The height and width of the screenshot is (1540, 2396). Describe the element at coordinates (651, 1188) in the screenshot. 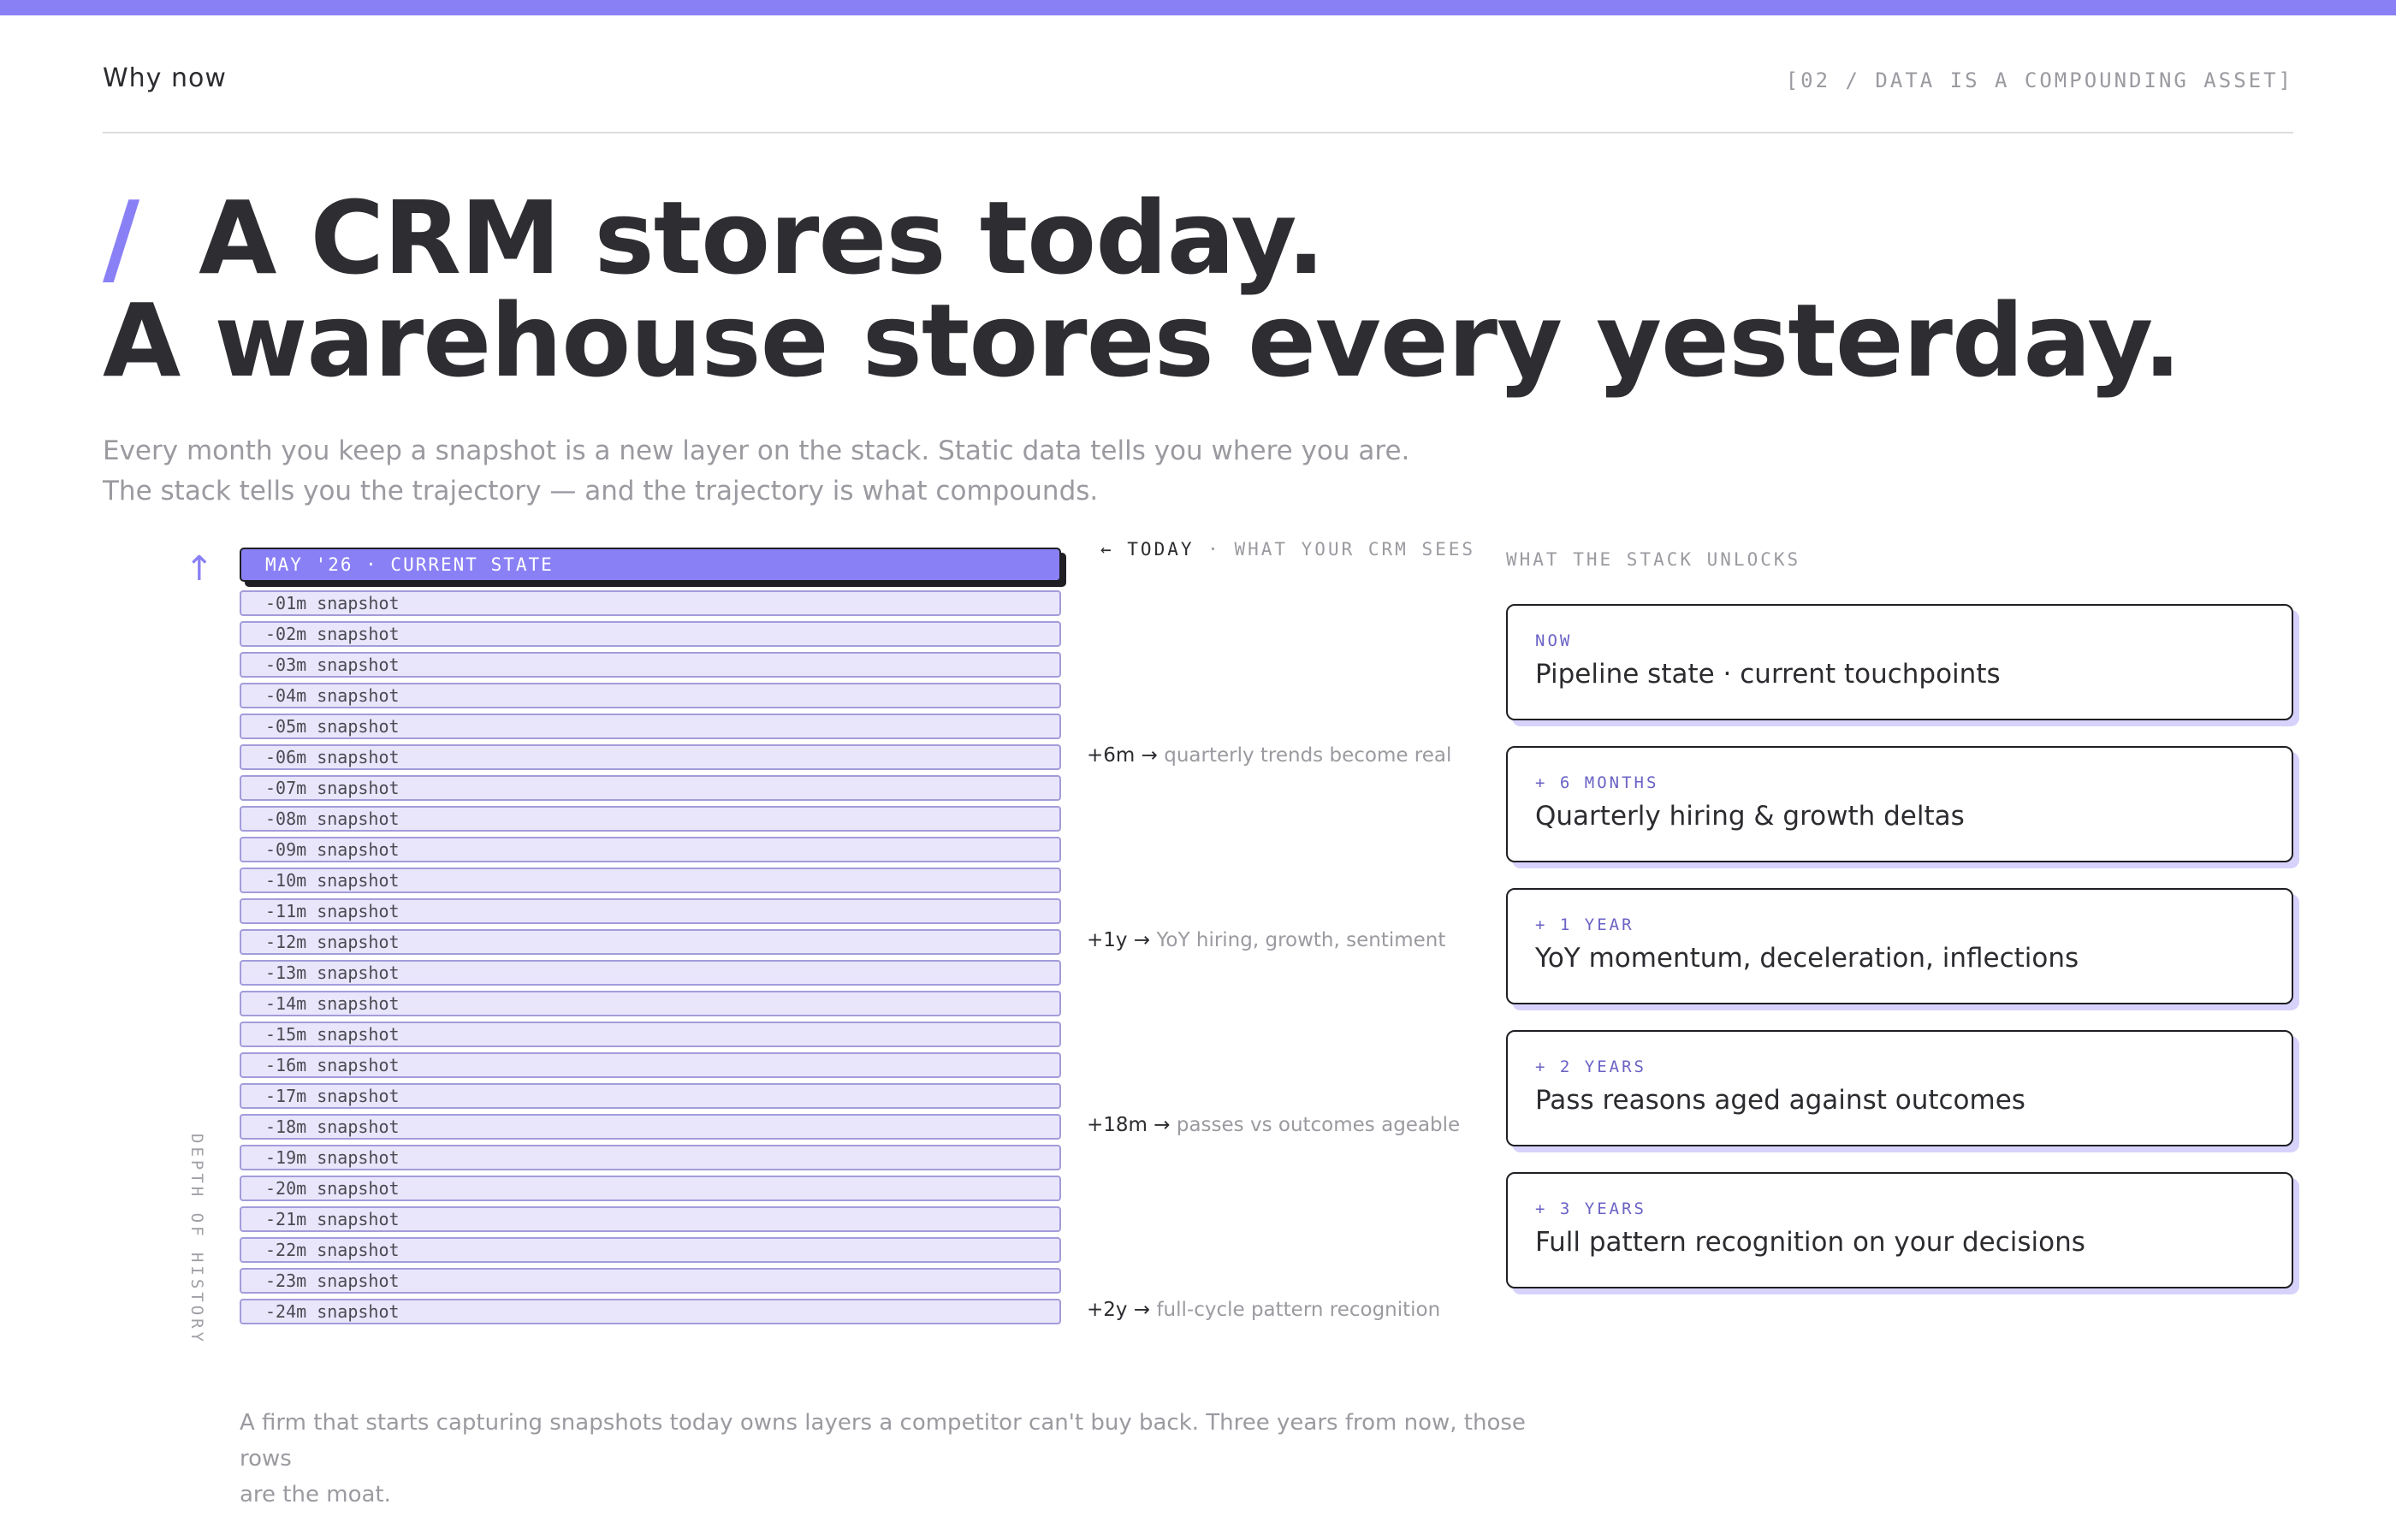

I see `snapshot-layer: -20m snapshot` at that location.